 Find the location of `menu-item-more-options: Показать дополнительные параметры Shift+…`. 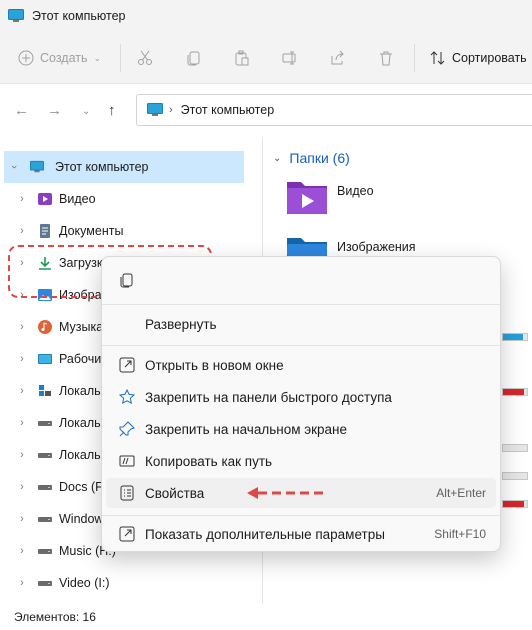

menu-item-more-options: Показать дополнительные параметры Shift+… is located at coordinates (301, 534).